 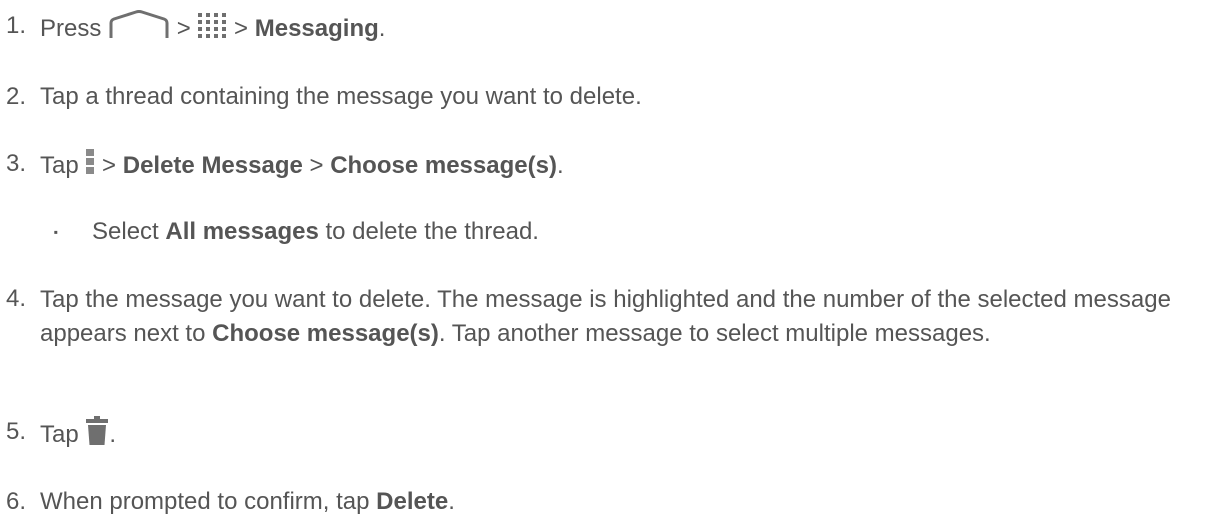 I want to click on step-text: Press > > Messaging., so click(x=625, y=29).